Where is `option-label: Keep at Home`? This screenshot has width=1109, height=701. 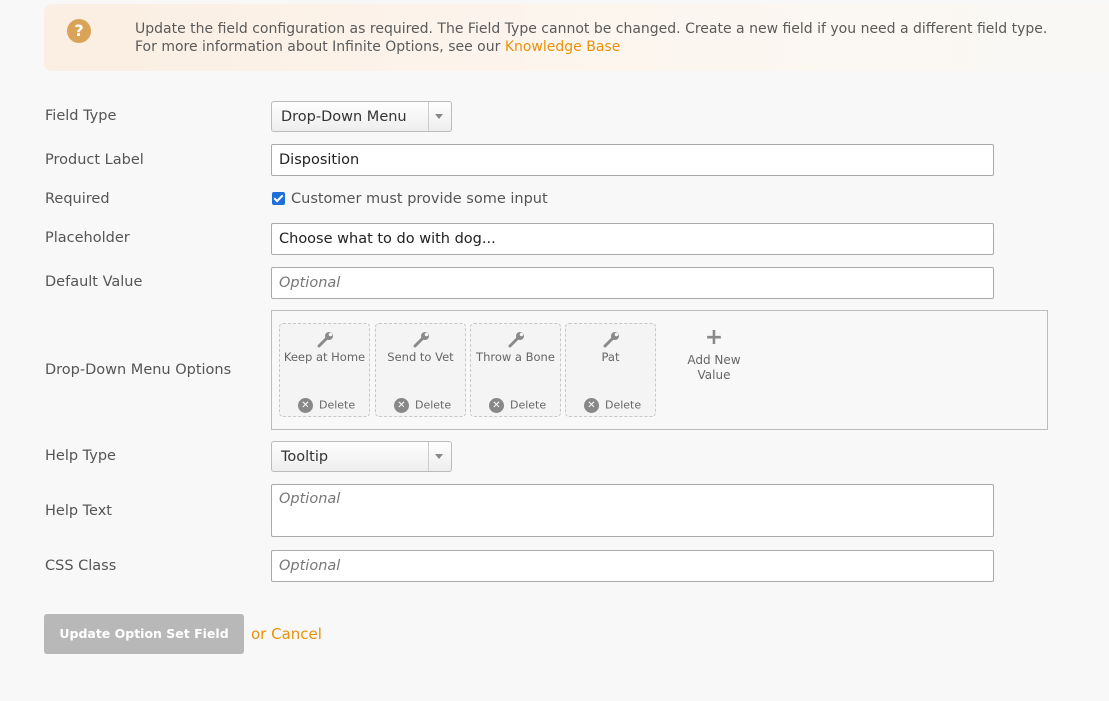
option-label: Keep at Home is located at coordinates (324, 357).